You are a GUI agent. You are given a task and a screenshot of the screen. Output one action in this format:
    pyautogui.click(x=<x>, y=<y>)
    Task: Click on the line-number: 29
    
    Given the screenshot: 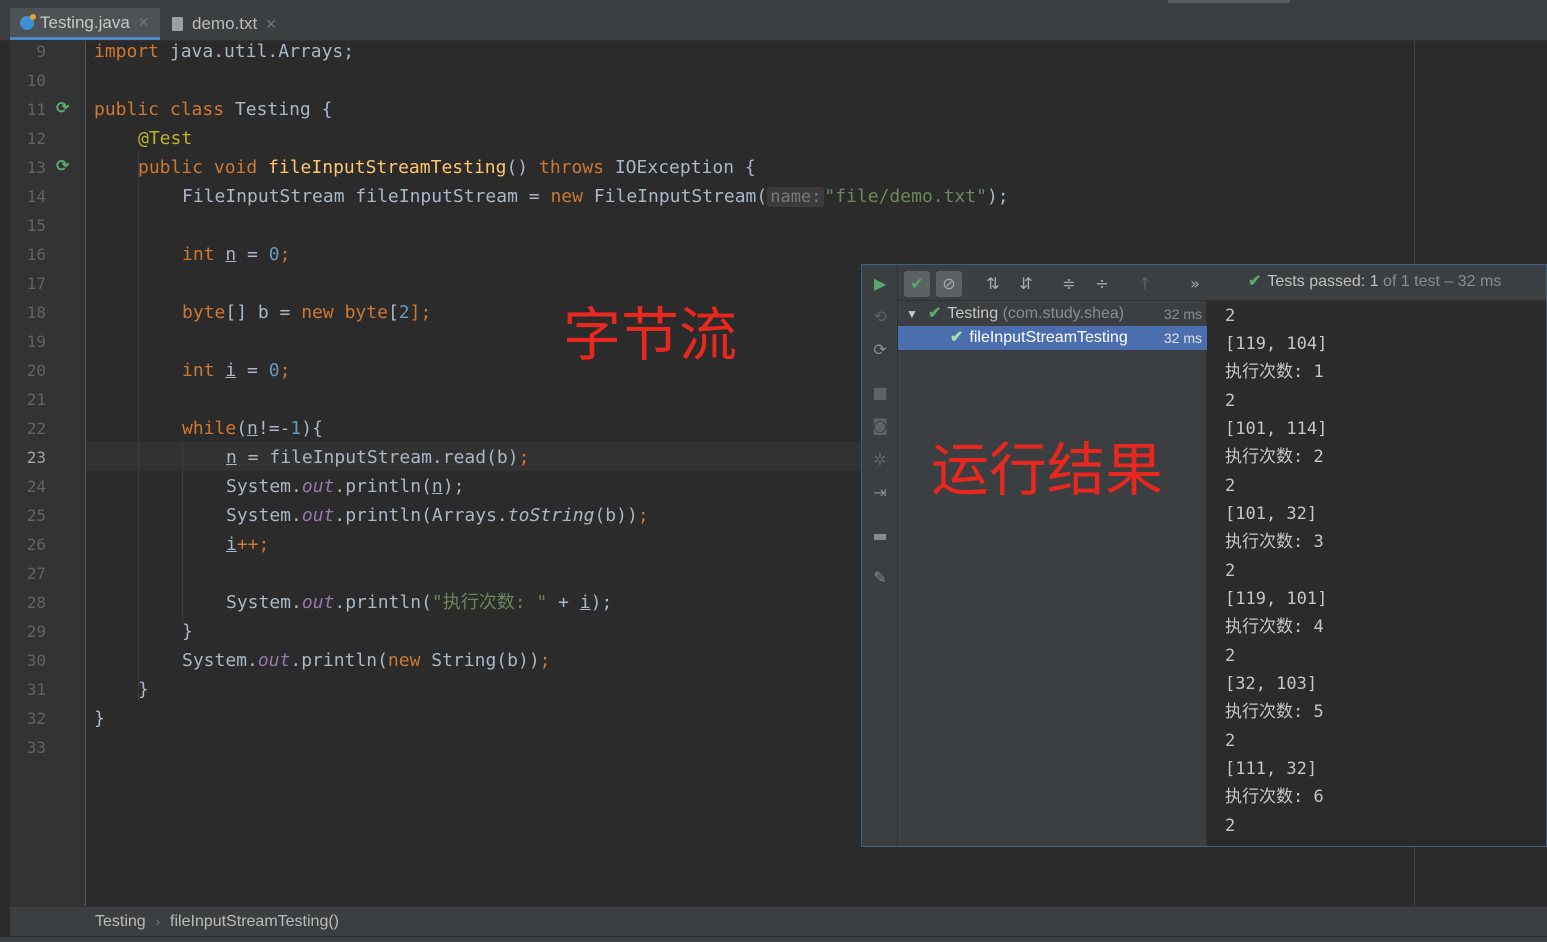 What is the action you would take?
    pyautogui.click(x=36, y=631)
    